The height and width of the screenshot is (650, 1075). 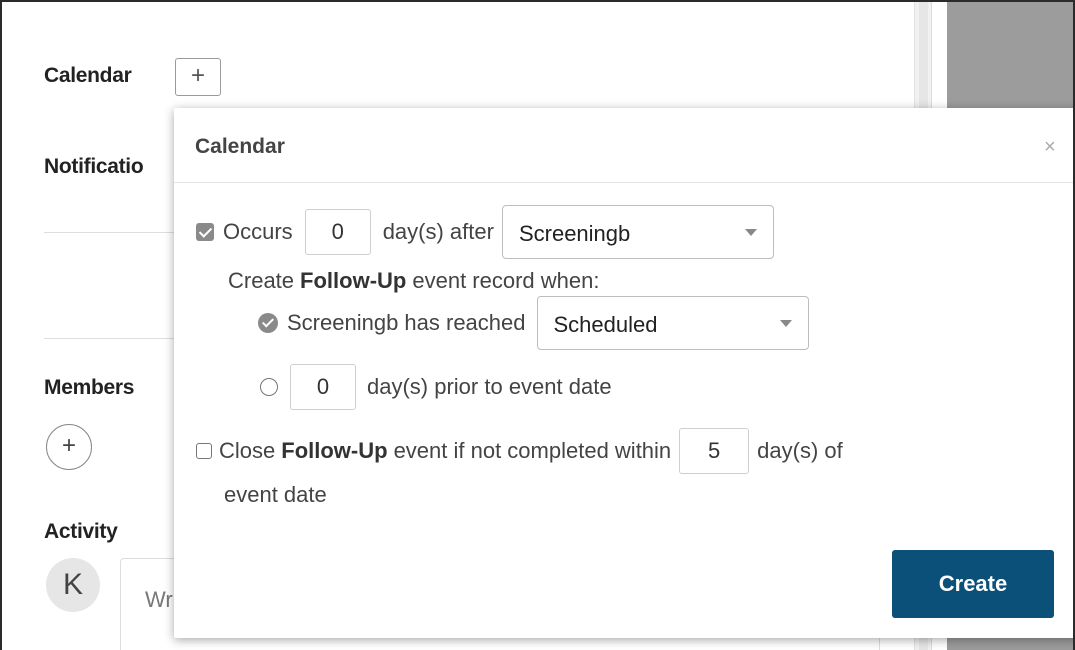 What do you see at coordinates (89, 387) in the screenshot?
I see `members-section-heading: Members` at bounding box center [89, 387].